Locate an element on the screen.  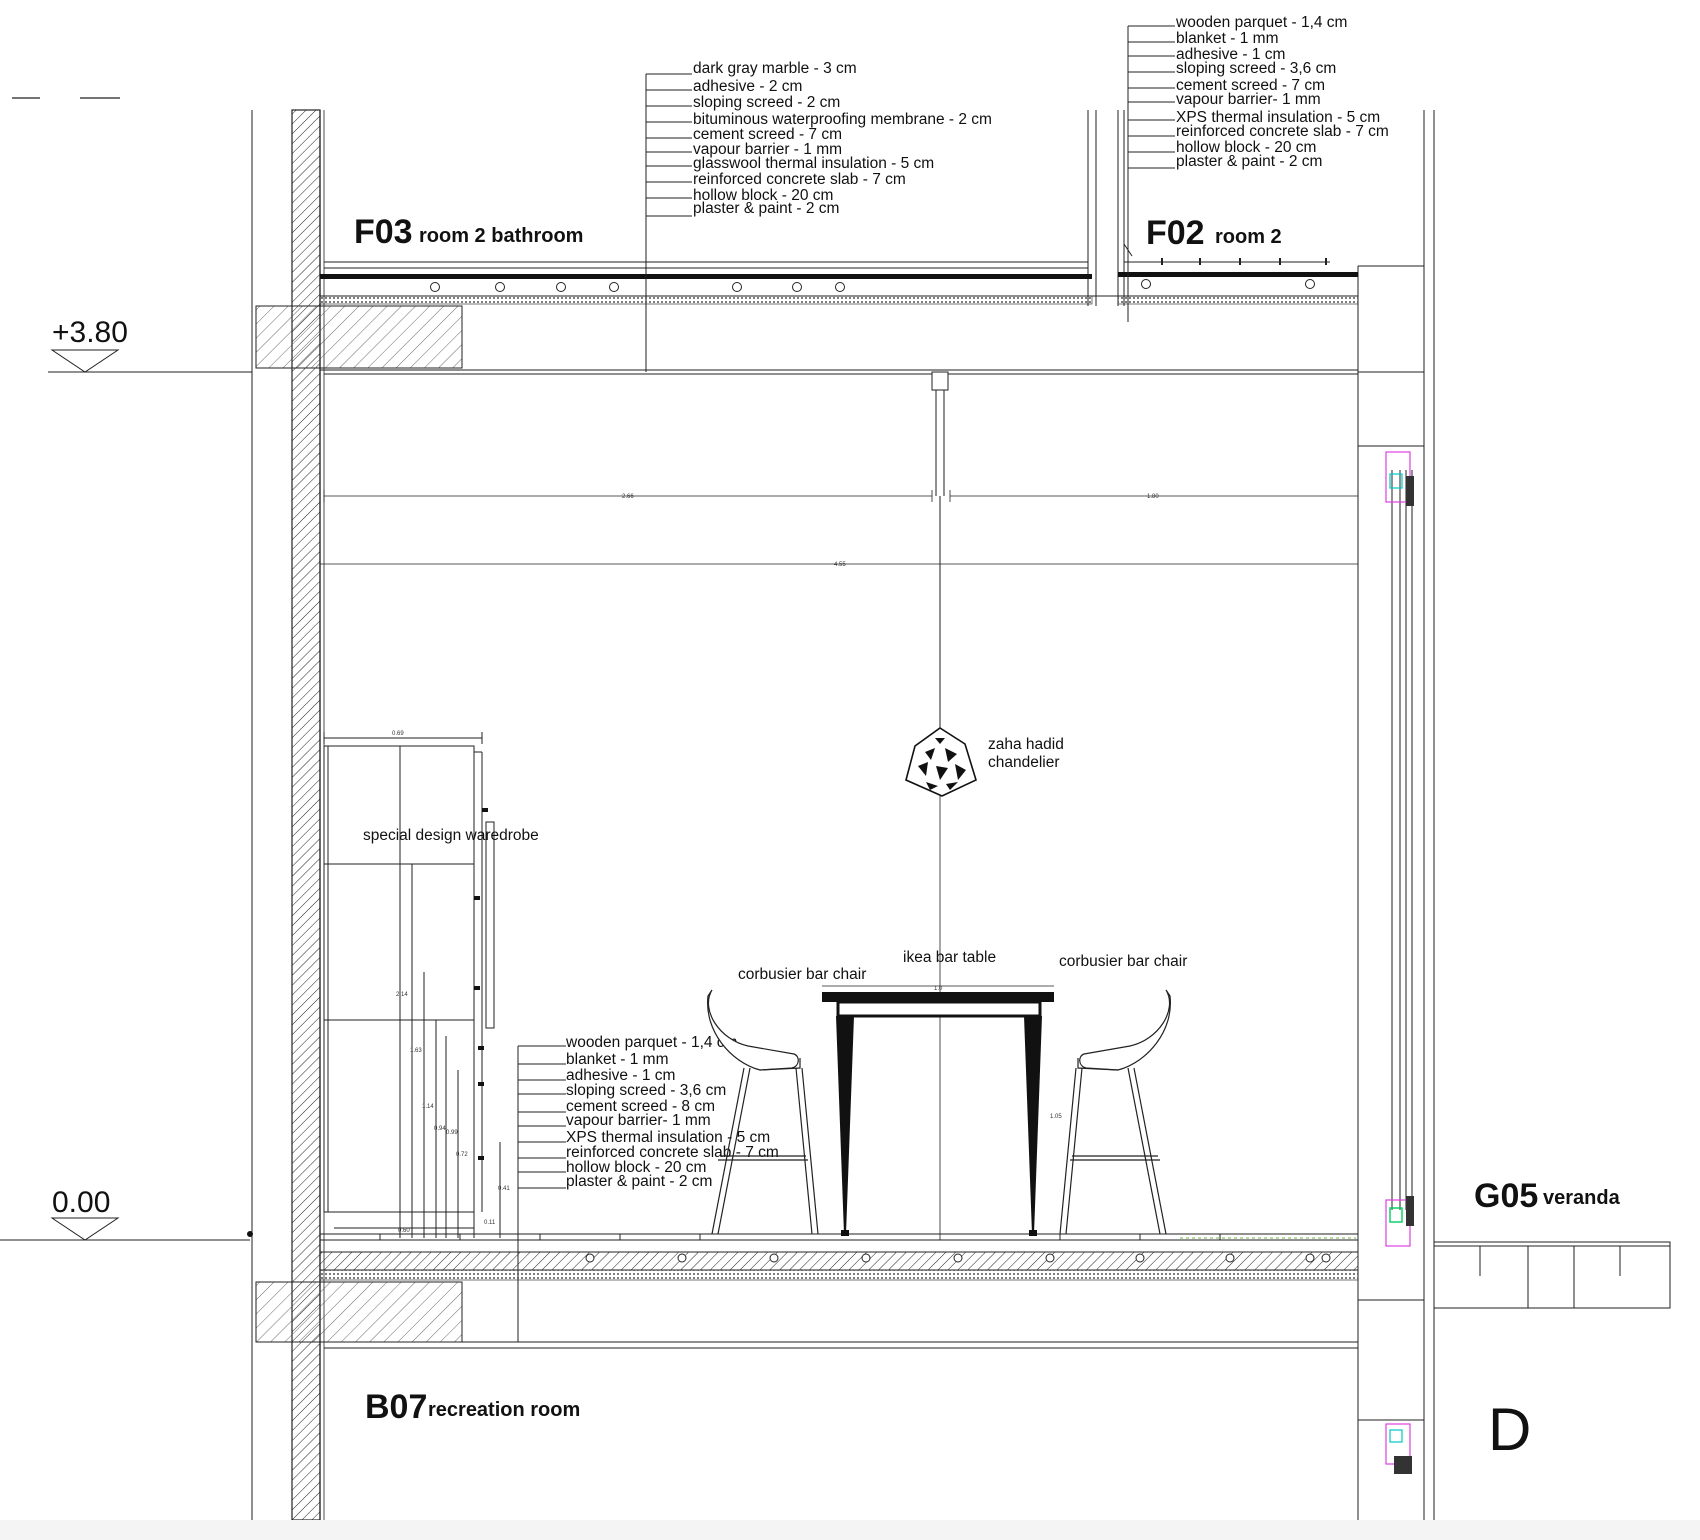
dim-163: 1.63 is located at coordinates (416, 1051).